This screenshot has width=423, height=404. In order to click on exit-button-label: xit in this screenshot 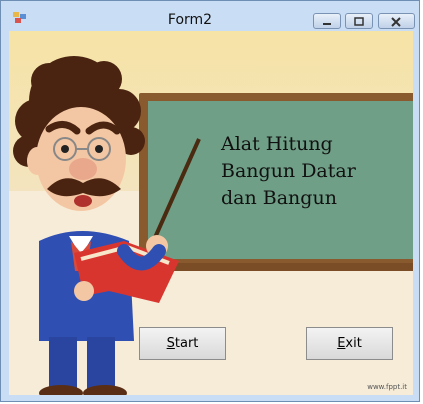, I will do `click(353, 343)`.